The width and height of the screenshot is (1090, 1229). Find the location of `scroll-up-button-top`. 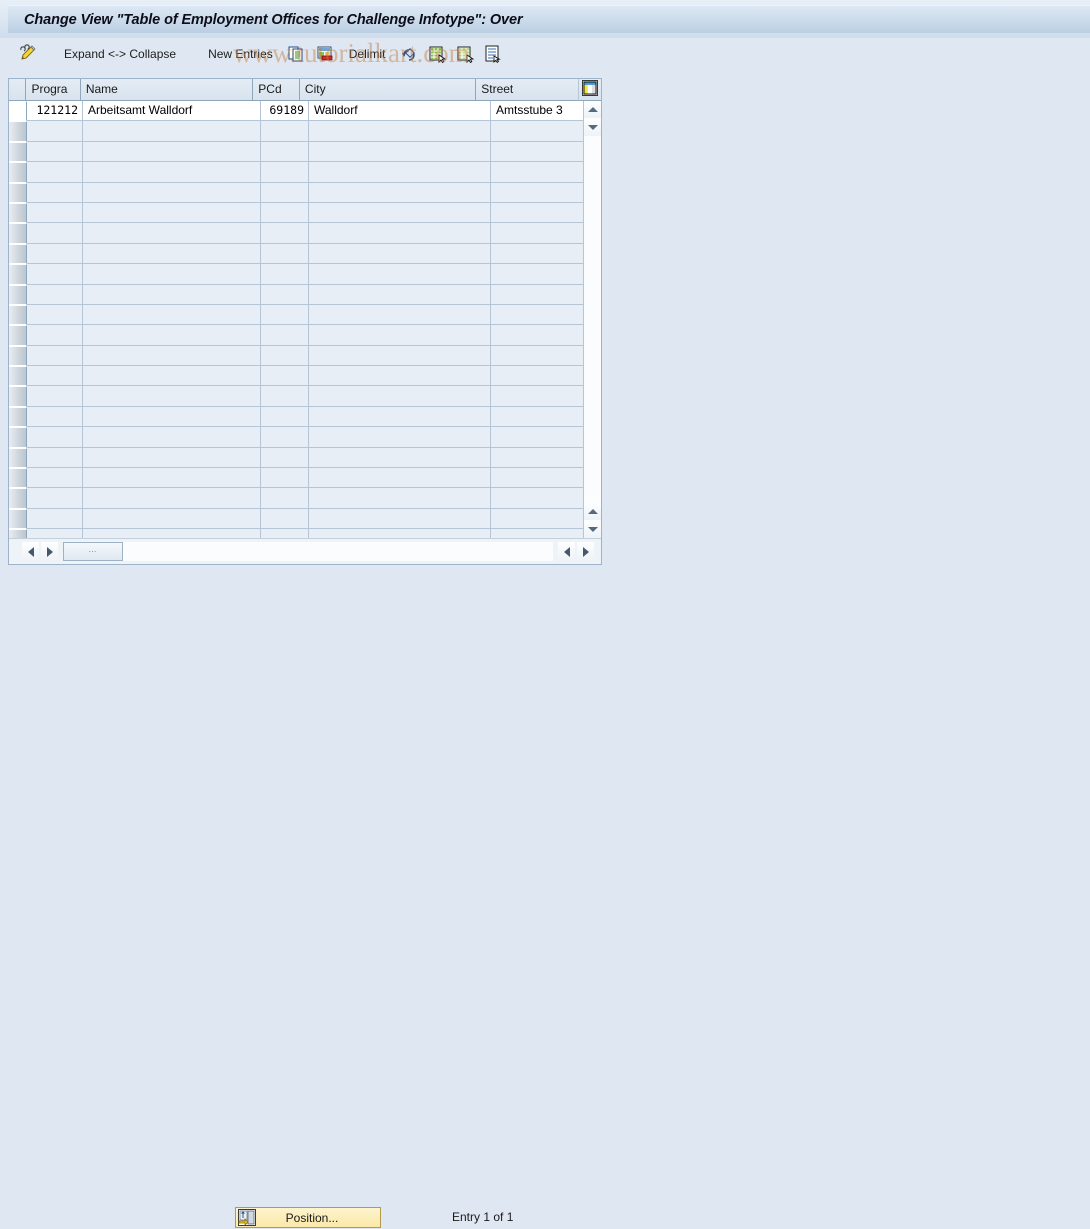

scroll-up-button-top is located at coordinates (592, 109).